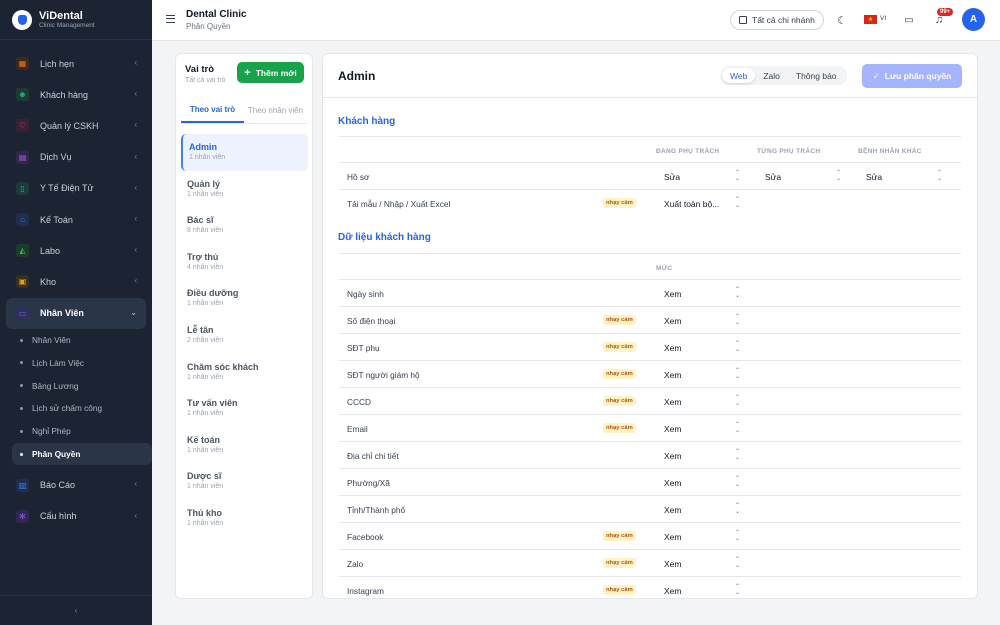  What do you see at coordinates (399, 204) in the screenshot?
I see `permission-label: Tải mẫu / Nhập / Xuất Excel` at bounding box center [399, 204].